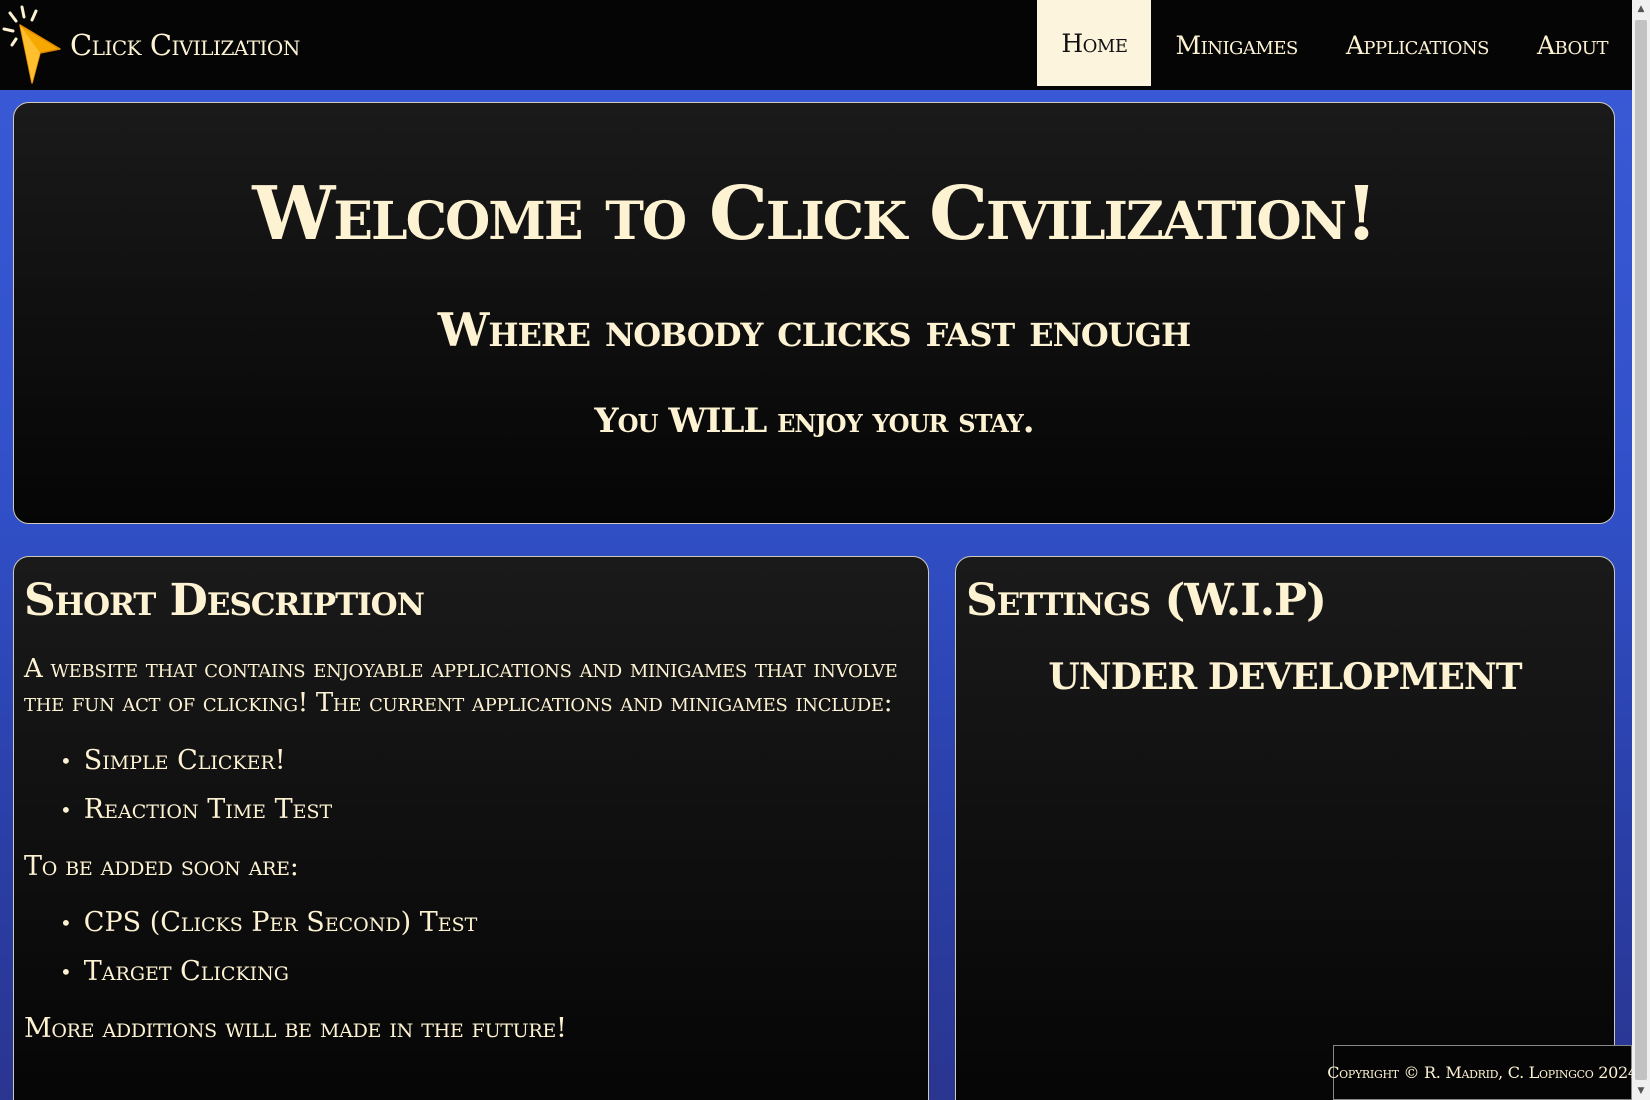 Image resolution: width=1650 pixels, height=1100 pixels. What do you see at coordinates (31, 44) in the screenshot?
I see `cursor-click-icon` at bounding box center [31, 44].